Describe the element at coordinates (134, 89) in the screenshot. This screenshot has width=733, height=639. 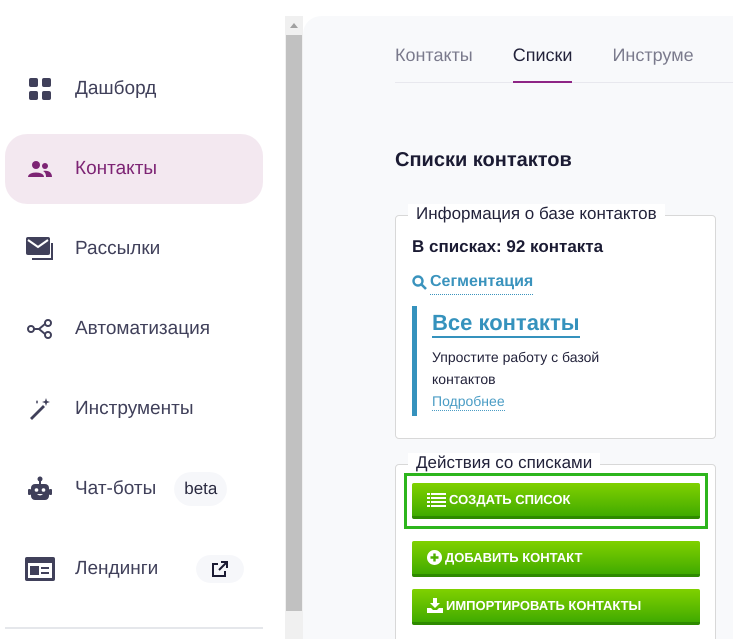
I see `sidebar-item: Дашборд` at that location.